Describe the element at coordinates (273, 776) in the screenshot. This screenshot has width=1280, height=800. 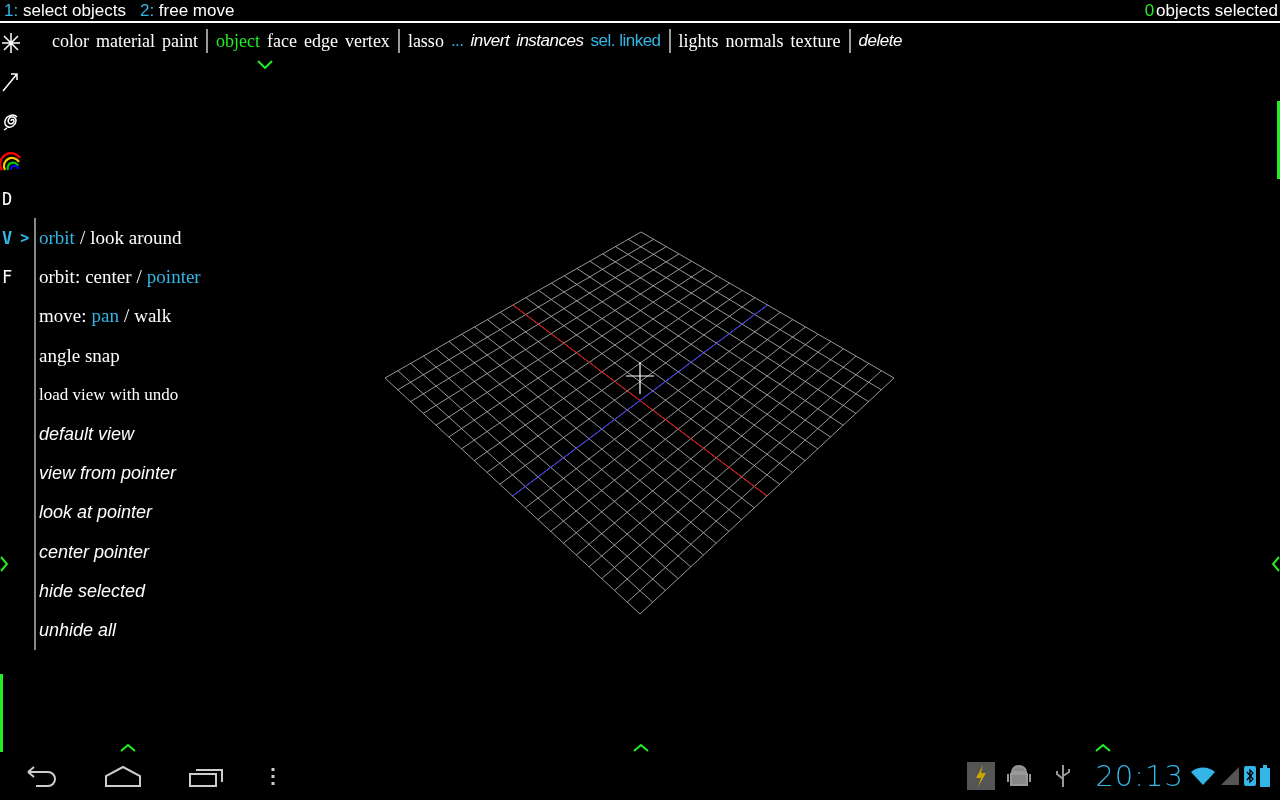
I see `menu-icon` at that location.